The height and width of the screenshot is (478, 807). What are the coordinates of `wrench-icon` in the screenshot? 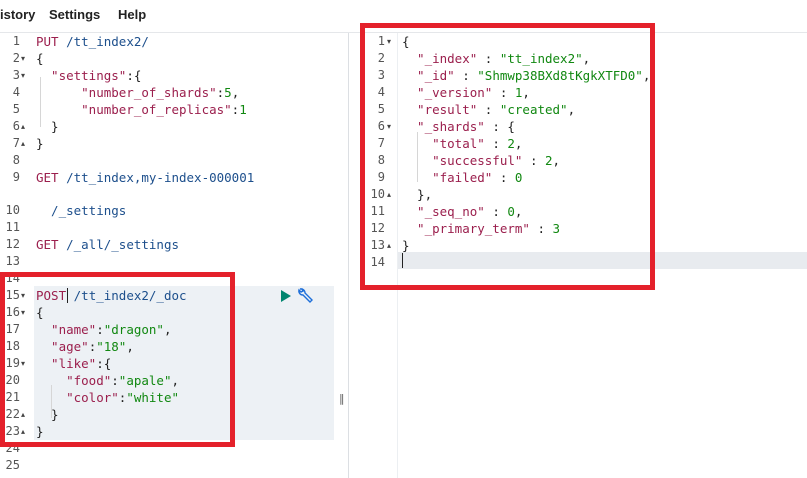 It's located at (305, 295).